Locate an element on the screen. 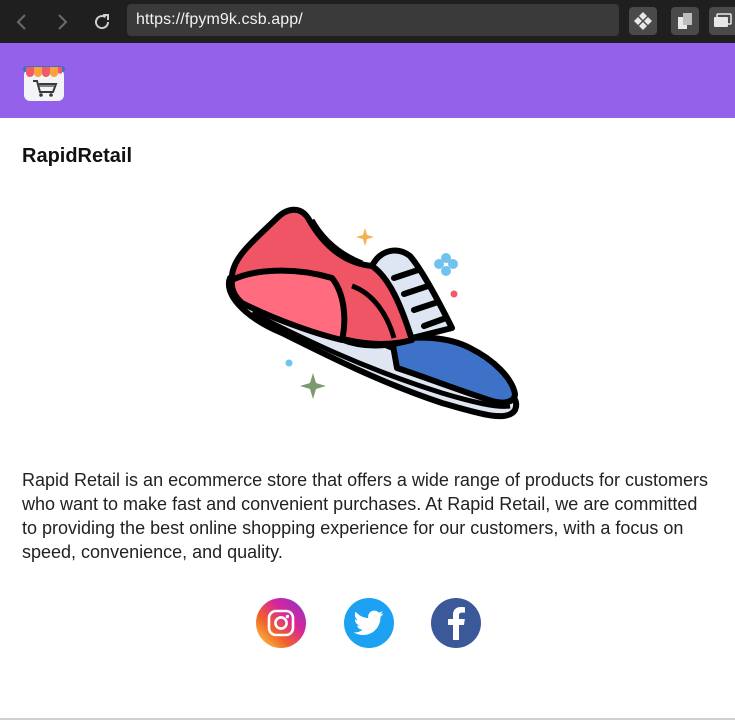  instagram-icon is located at coordinates (281, 623).